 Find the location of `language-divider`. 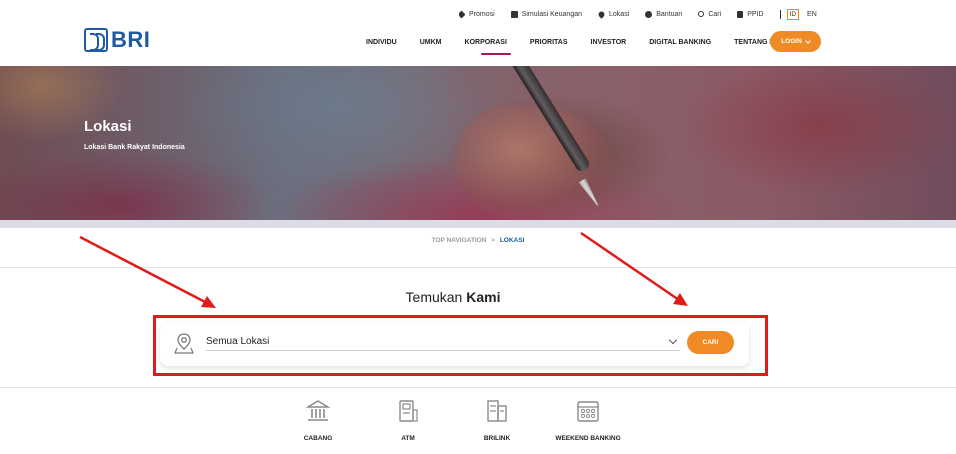

language-divider is located at coordinates (780, 14).